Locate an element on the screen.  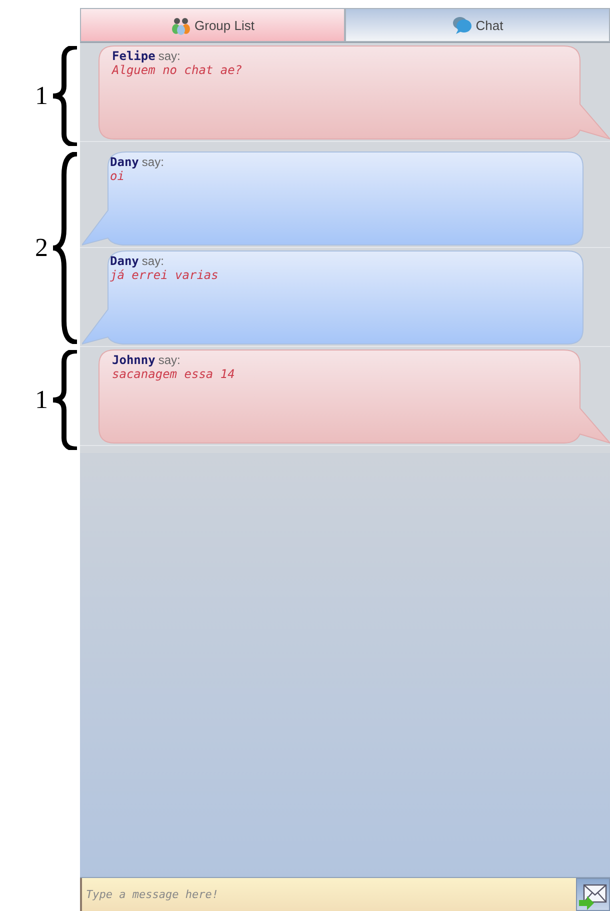
tab: Chat is located at coordinates (477, 25).